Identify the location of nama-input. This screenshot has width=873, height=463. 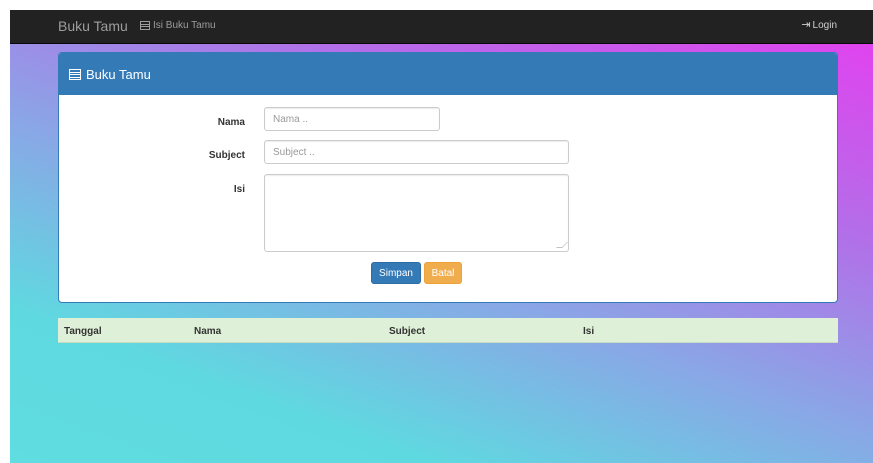
(352, 119).